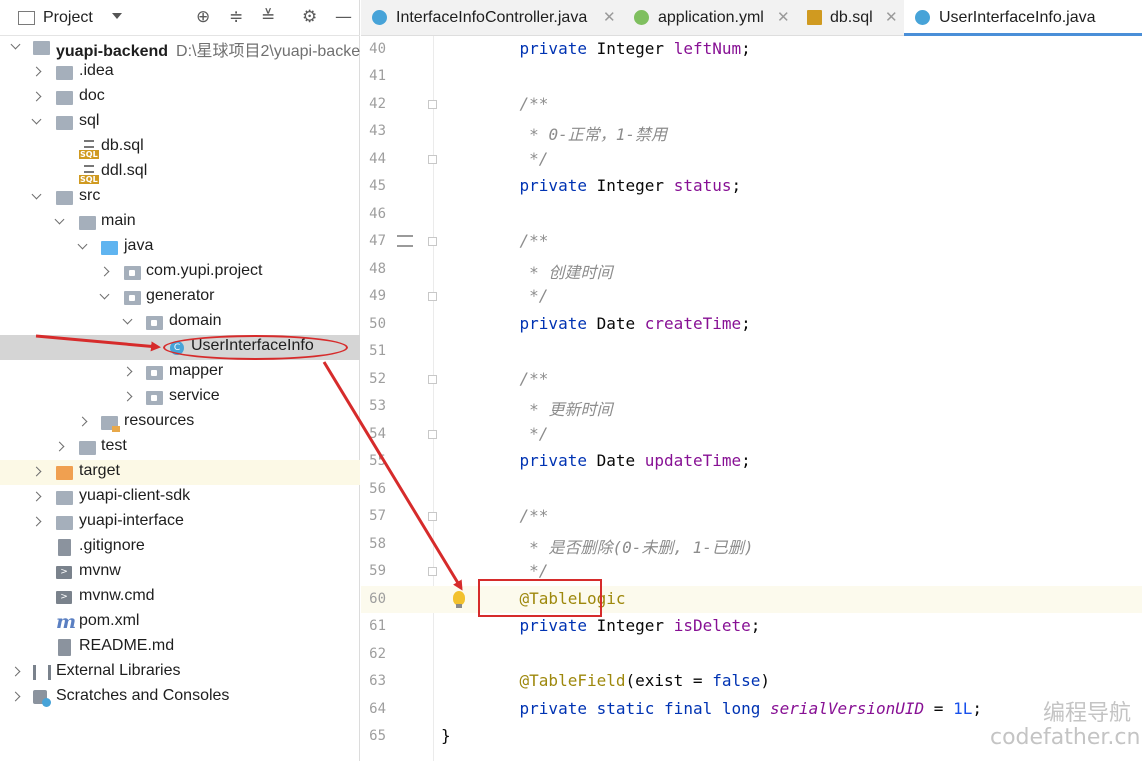 Image resolution: width=1142 pixels, height=761 pixels. Describe the element at coordinates (180, 647) in the screenshot. I see `tree-item-readme-md: README.md` at that location.